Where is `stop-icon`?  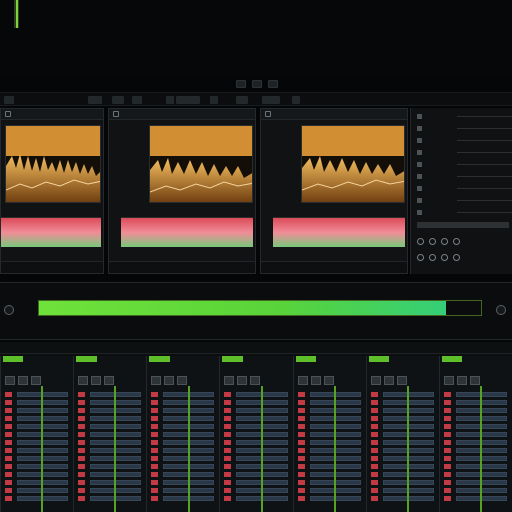 stop-icon is located at coordinates (257, 84).